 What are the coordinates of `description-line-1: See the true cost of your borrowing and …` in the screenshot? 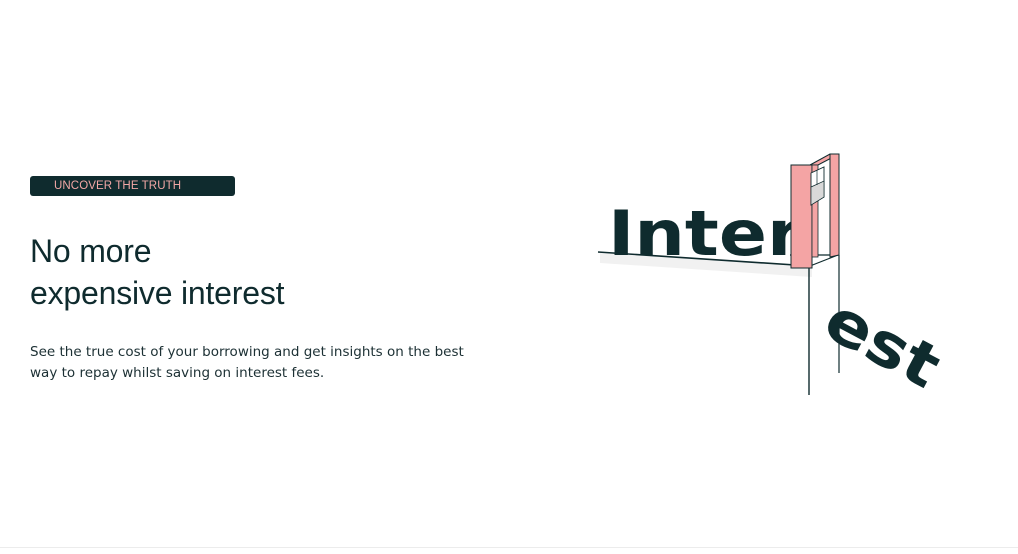 It's located at (247, 352).